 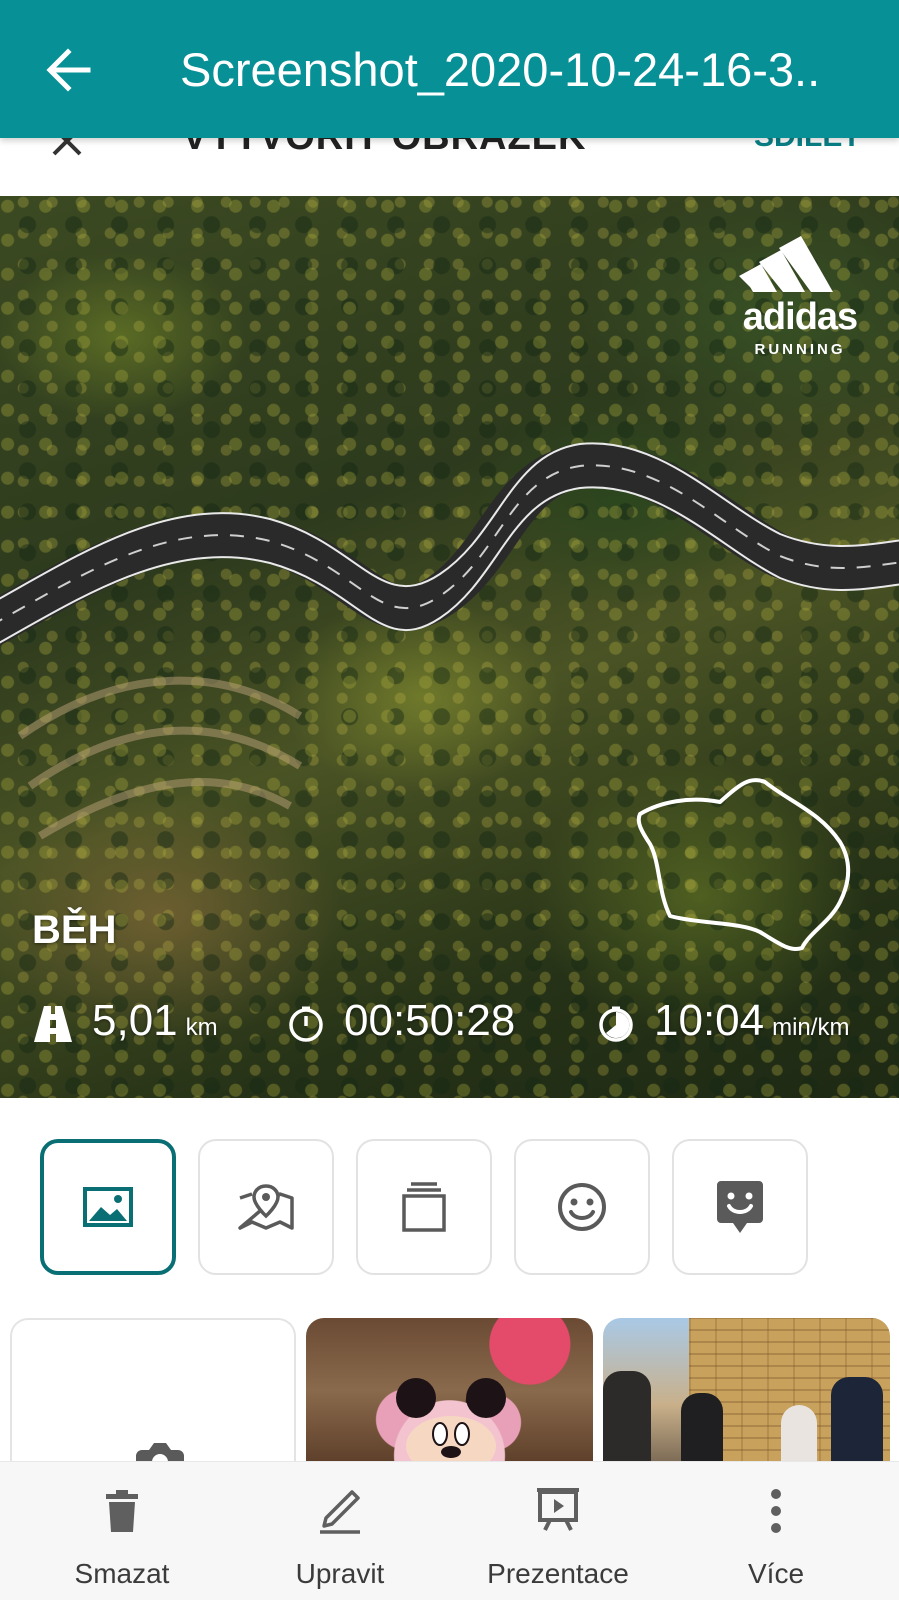 I want to click on pace-icon, so click(x=616, y=1024).